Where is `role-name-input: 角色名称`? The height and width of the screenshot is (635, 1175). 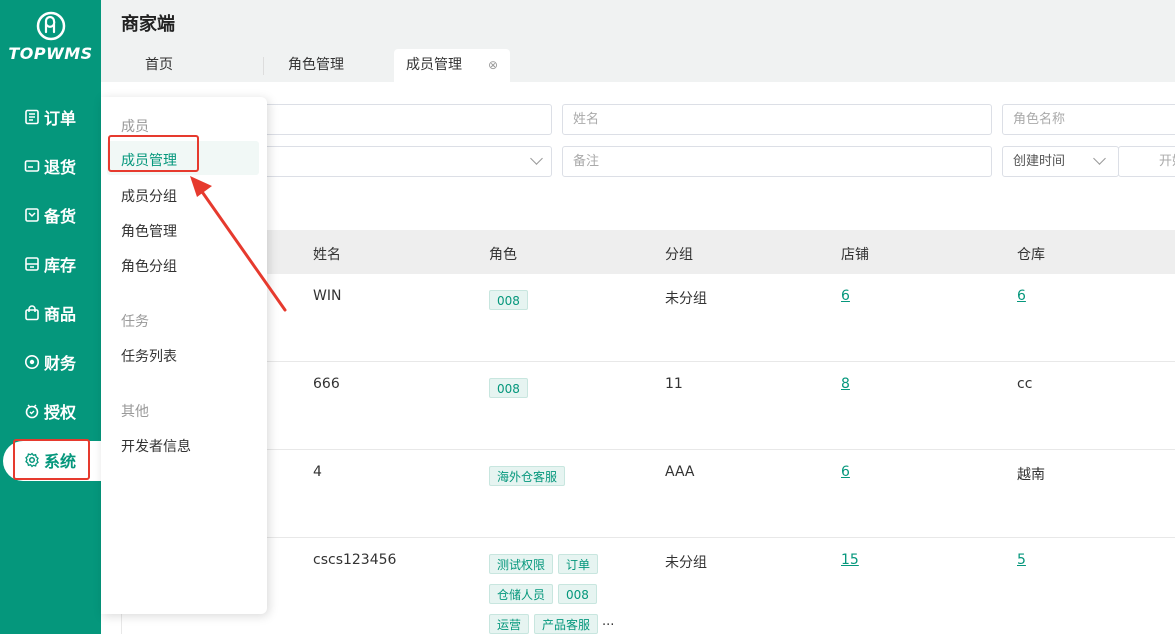
role-name-input: 角色名称 is located at coordinates (1088, 119).